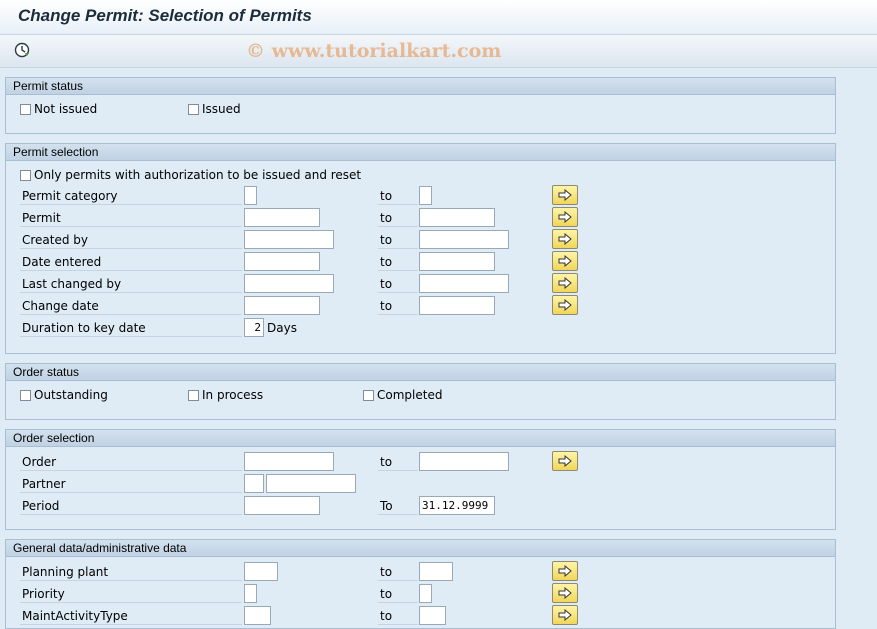  What do you see at coordinates (464, 461) in the screenshot?
I see `order-to-input` at bounding box center [464, 461].